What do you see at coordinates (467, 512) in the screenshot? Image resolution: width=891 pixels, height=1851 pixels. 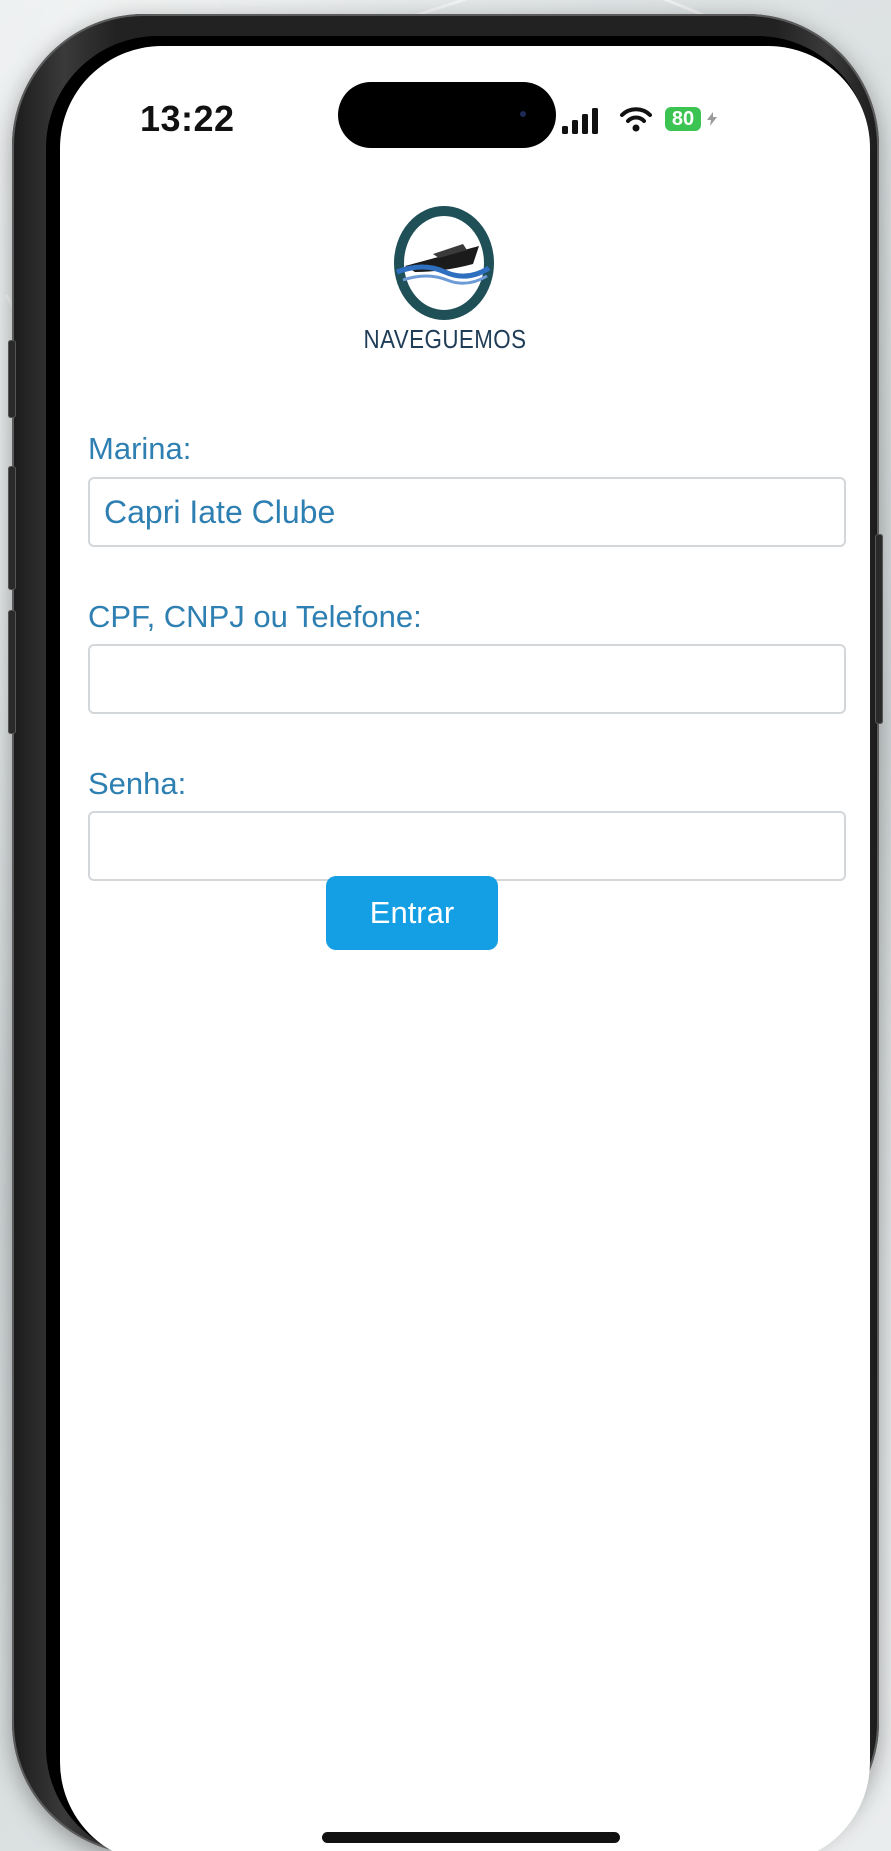 I see `marina-field` at bounding box center [467, 512].